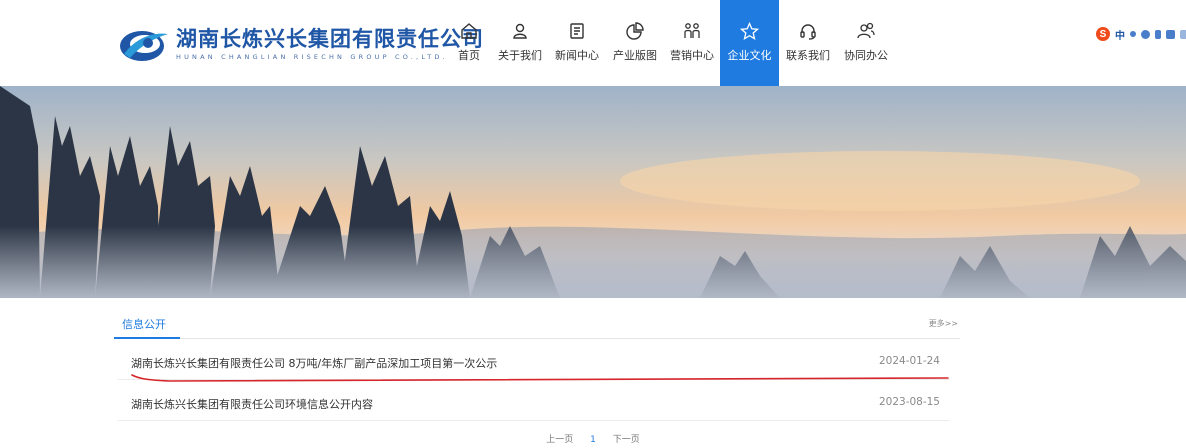 The height and width of the screenshot is (448, 1186). I want to click on team-icon, so click(692, 31).